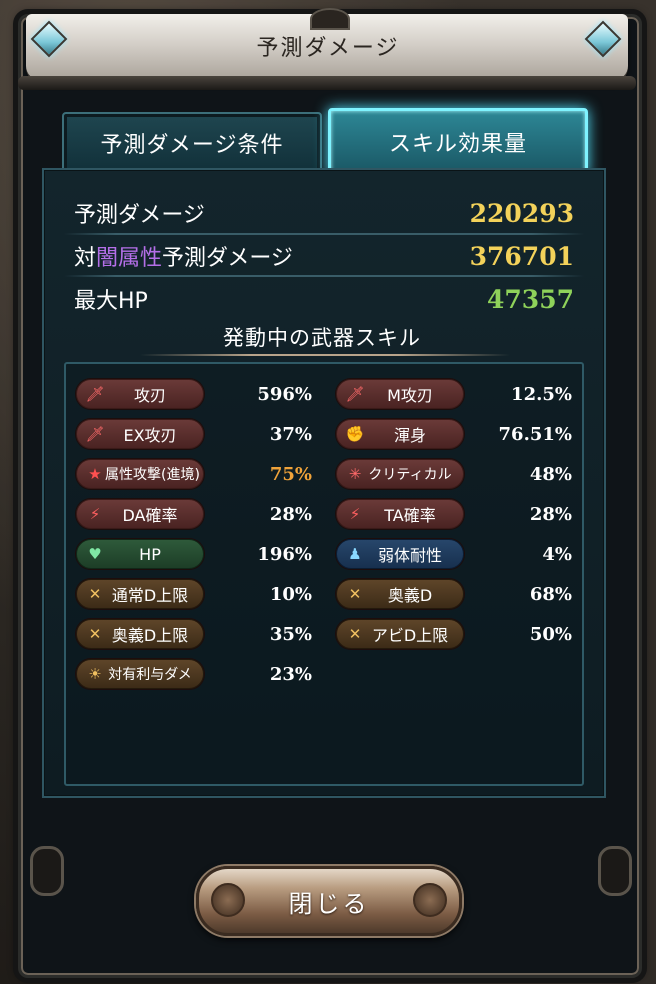 The width and height of the screenshot is (656, 984). Describe the element at coordinates (409, 555) in the screenshot. I see `skill-label: 弱体耐性` at that location.